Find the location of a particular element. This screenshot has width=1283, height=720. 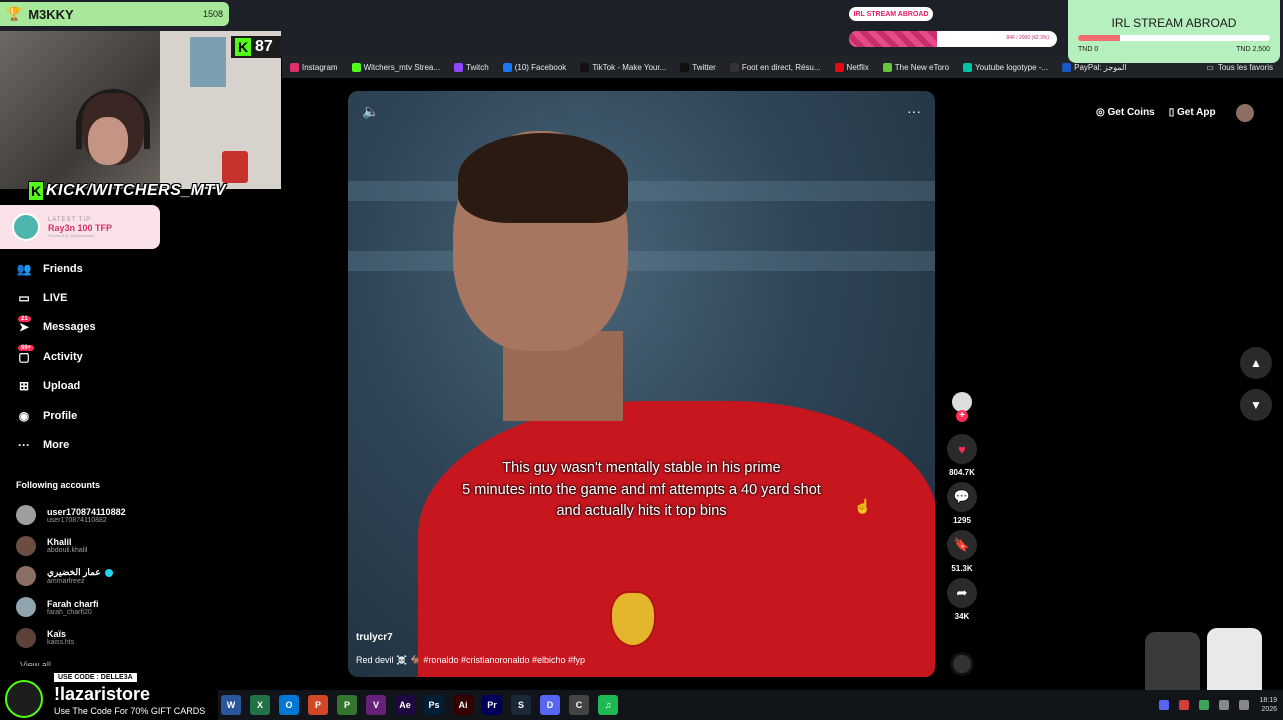

mic-tray-icon is located at coordinates (1184, 705).